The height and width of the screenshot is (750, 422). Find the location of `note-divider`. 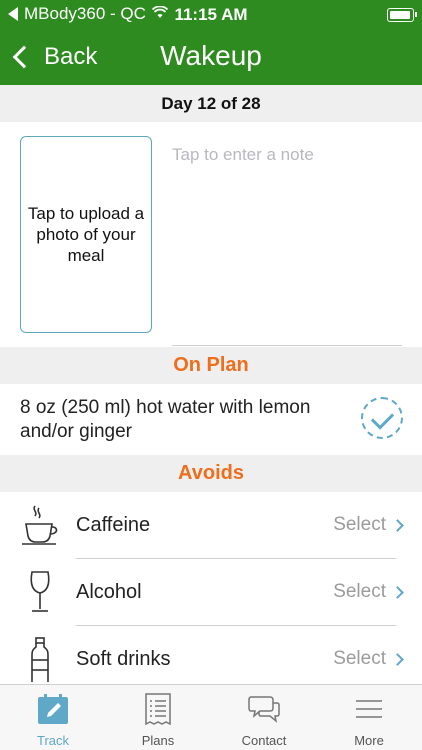

note-divider is located at coordinates (287, 345).